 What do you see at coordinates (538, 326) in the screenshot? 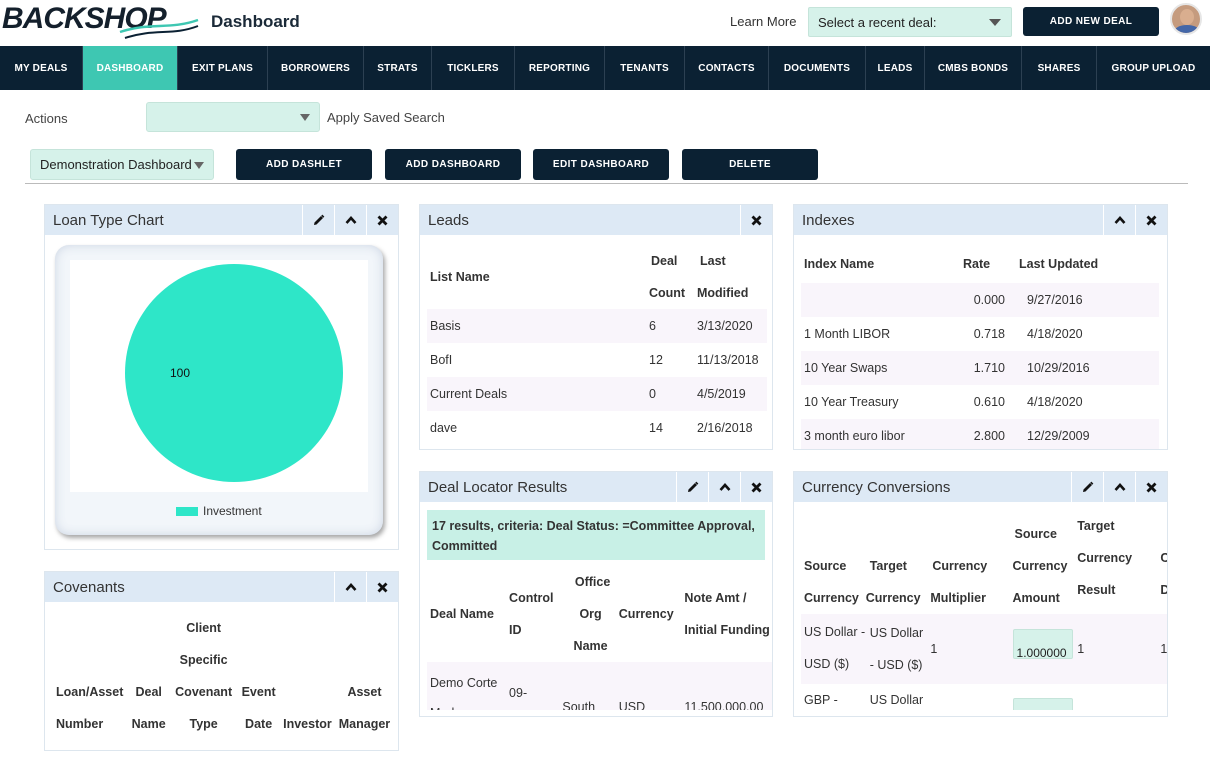
I see `cell-list-name: Basis` at bounding box center [538, 326].